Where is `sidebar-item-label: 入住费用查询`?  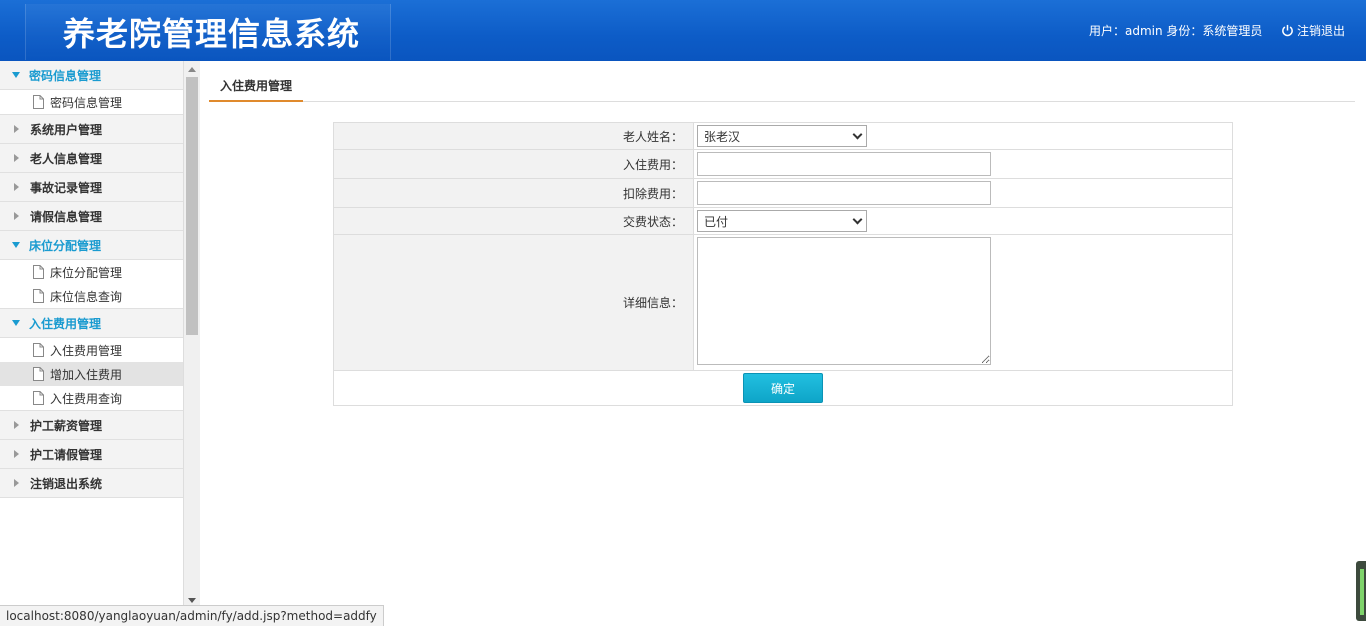
sidebar-item-label: 入住费用查询 is located at coordinates (86, 398).